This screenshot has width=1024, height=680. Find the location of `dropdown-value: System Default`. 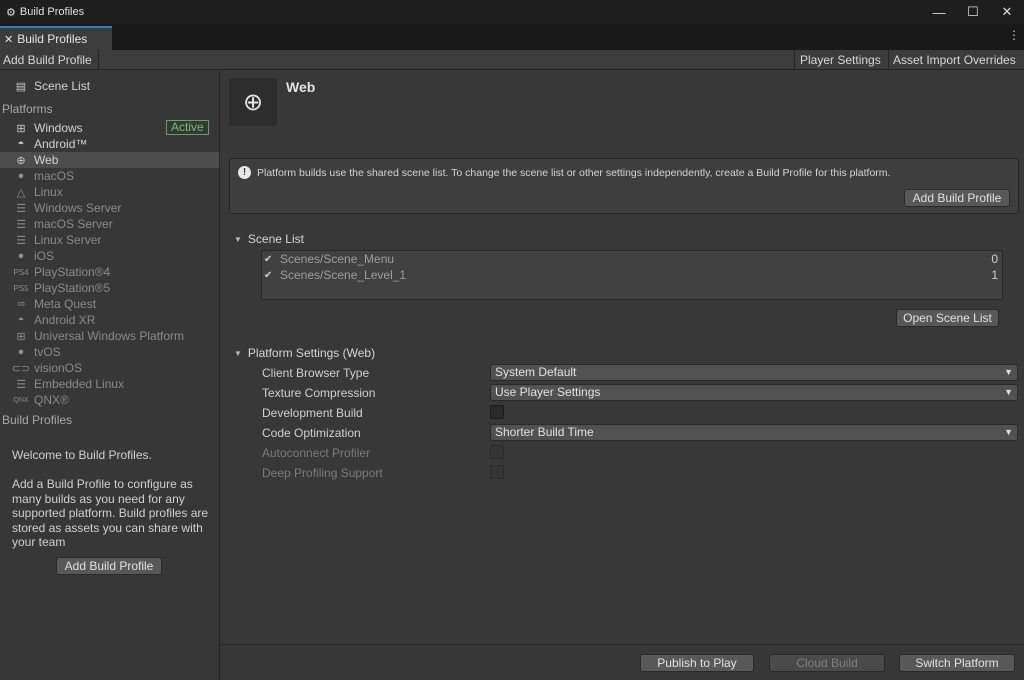

dropdown-value: System Default is located at coordinates (536, 372).